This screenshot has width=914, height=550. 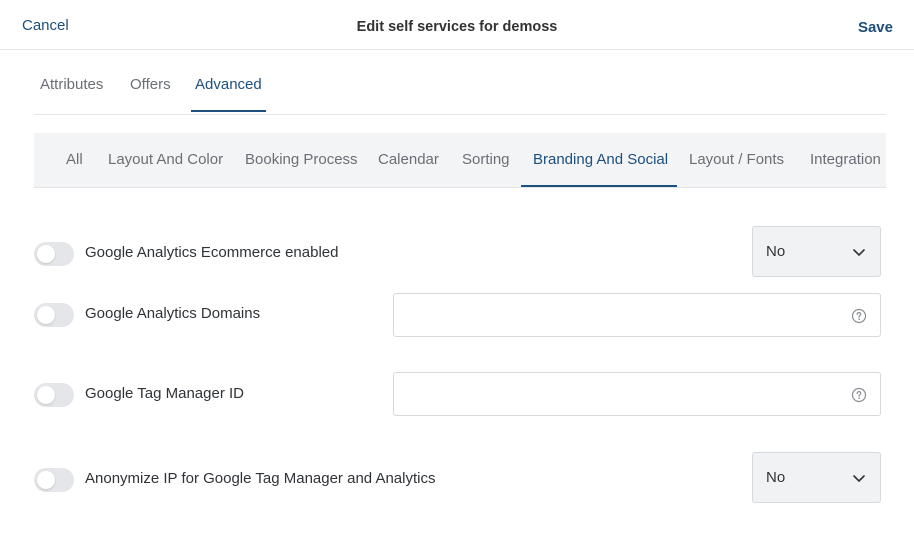 What do you see at coordinates (164, 393) in the screenshot?
I see `gtm-id-label: Google Tag Manager ID` at bounding box center [164, 393].